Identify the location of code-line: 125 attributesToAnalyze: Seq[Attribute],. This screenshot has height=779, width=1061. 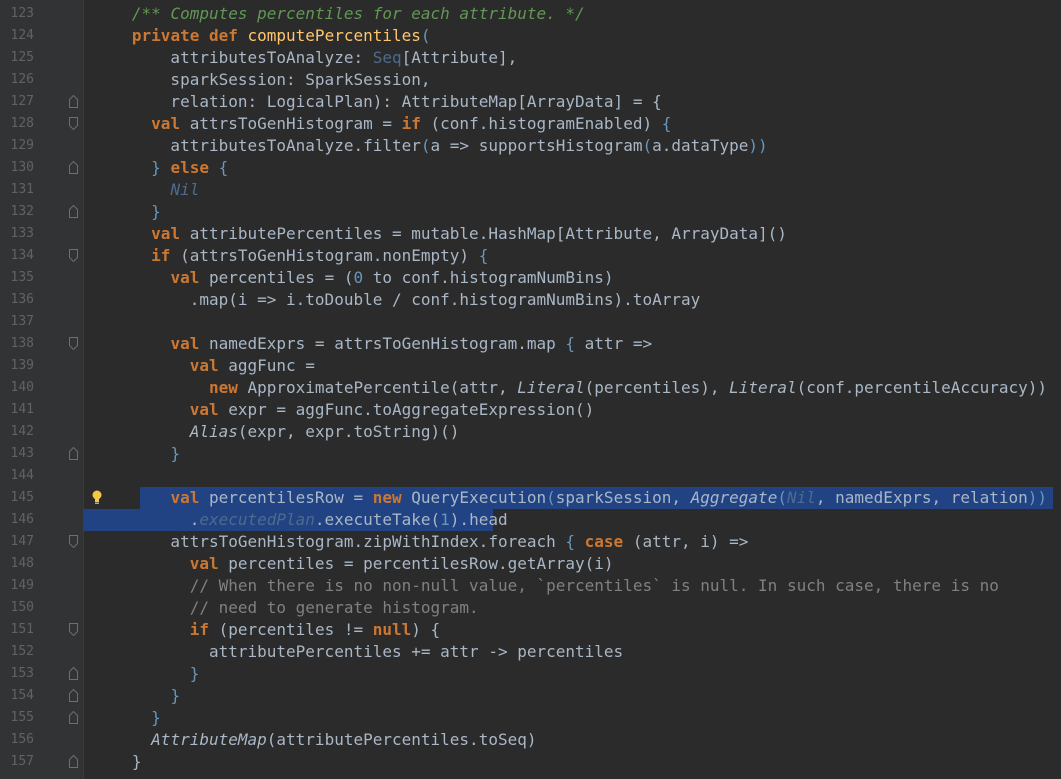
(530, 58).